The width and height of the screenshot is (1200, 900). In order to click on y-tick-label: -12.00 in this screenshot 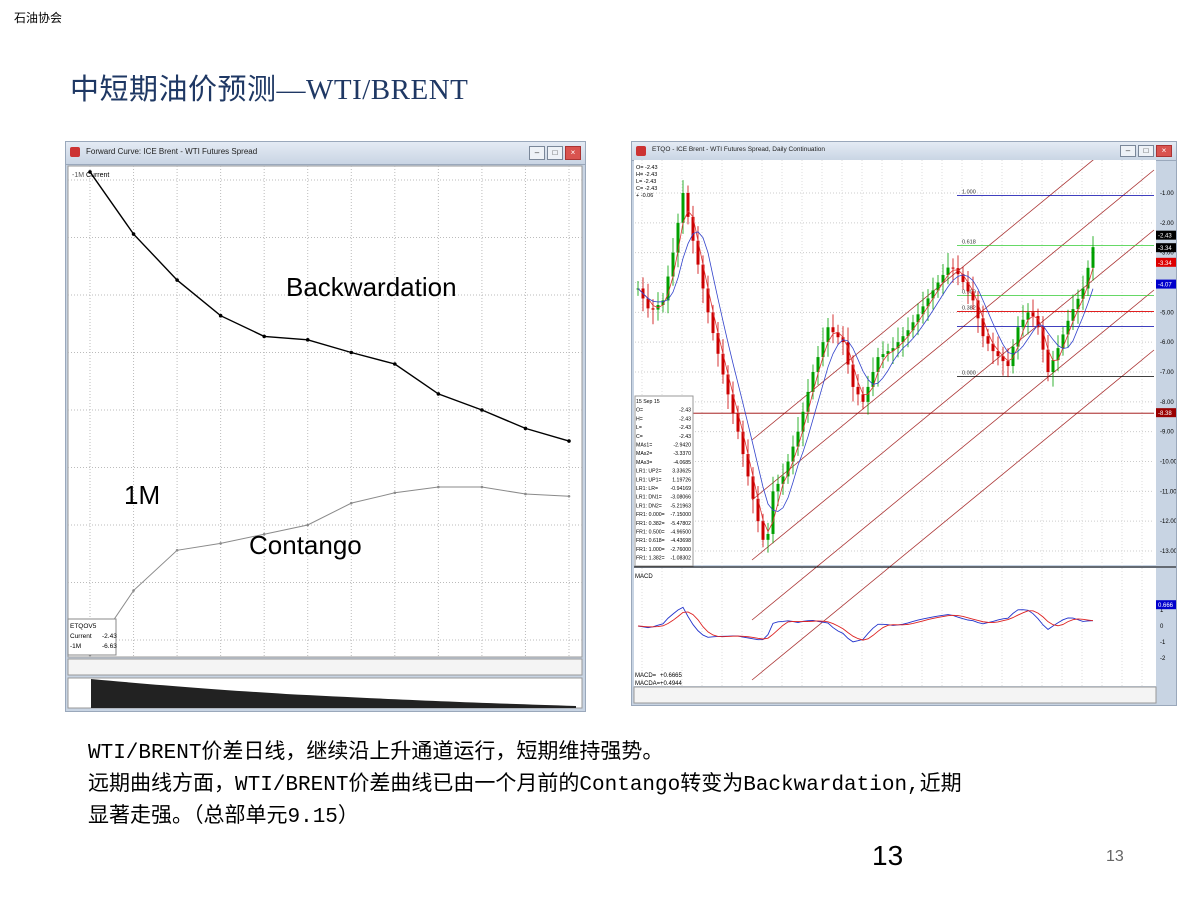, I will do `click(1168, 522)`.